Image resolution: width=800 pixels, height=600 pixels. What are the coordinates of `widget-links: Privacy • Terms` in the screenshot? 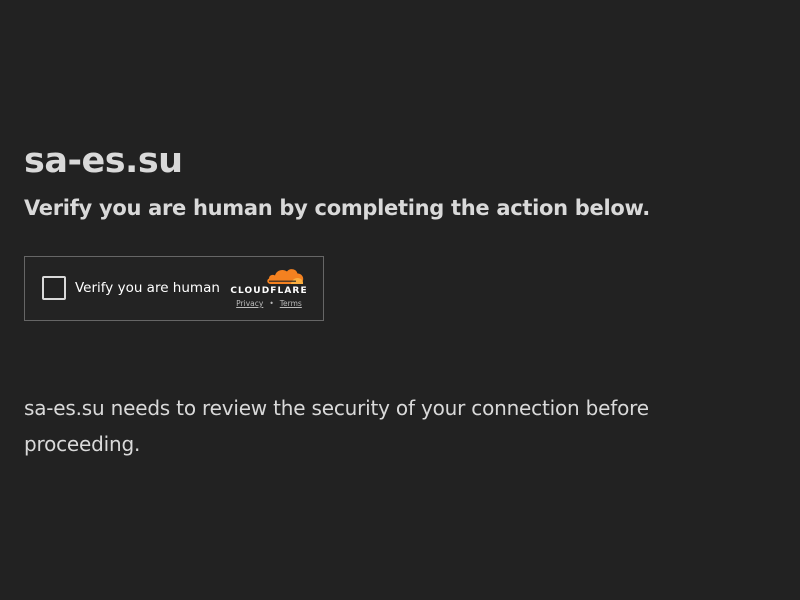 It's located at (269, 304).